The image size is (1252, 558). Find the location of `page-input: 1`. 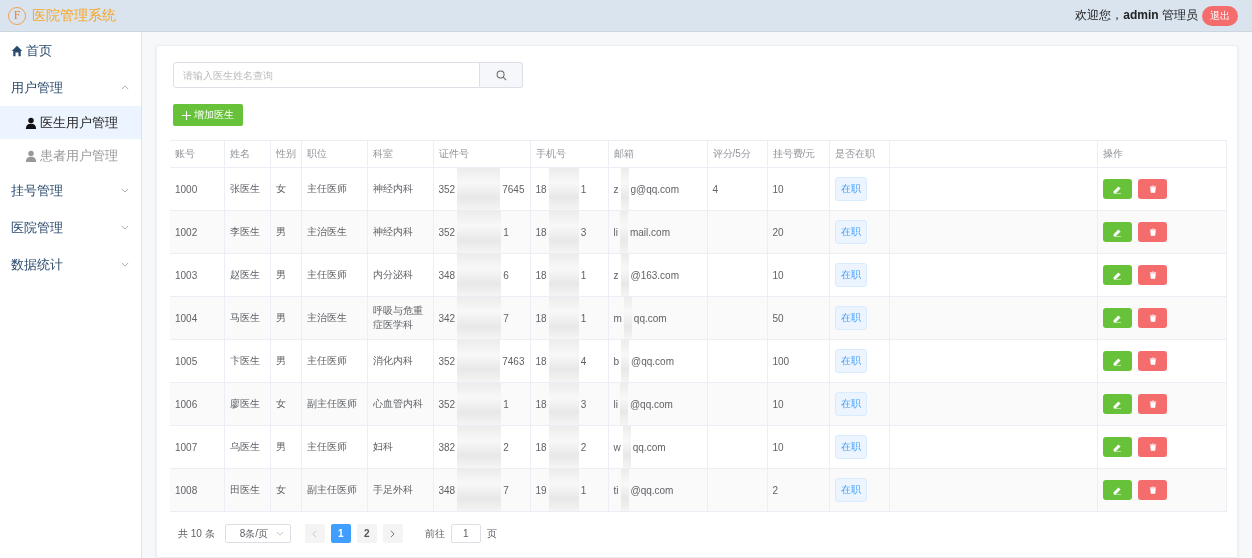

page-input: 1 is located at coordinates (465, 533).